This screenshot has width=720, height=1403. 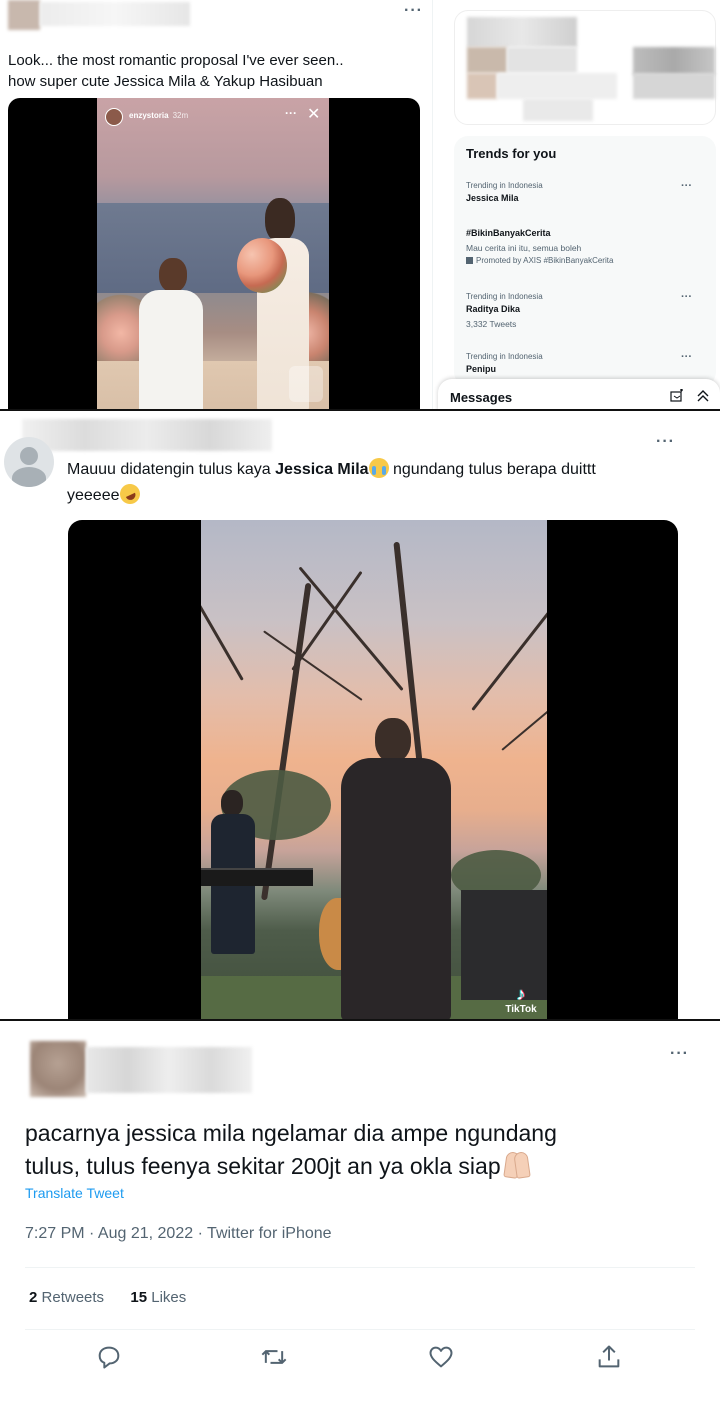 What do you see at coordinates (521, 994) in the screenshot?
I see `tiktok-logo-icon: ♪` at bounding box center [521, 994].